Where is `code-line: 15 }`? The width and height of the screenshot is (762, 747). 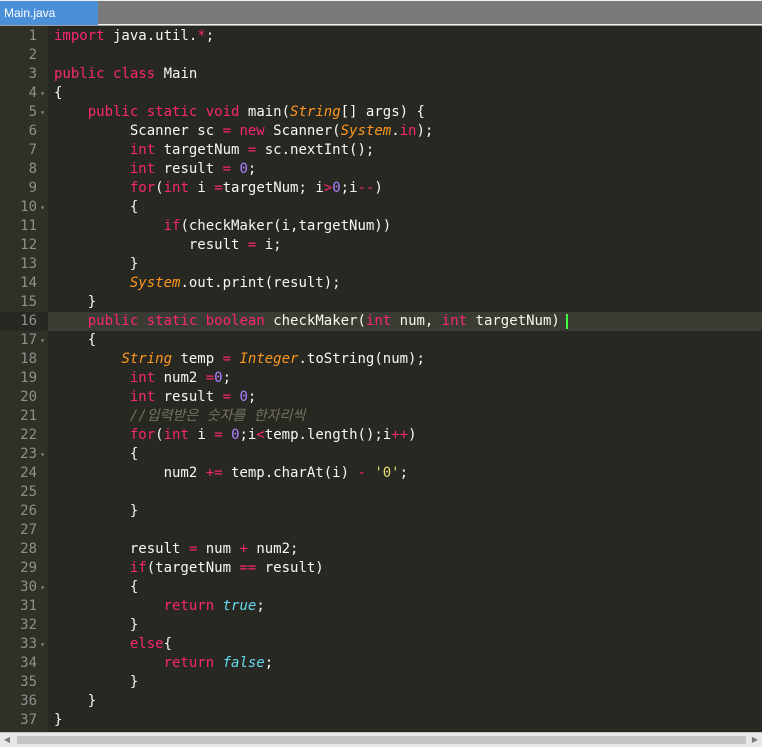
code-line: 15 } is located at coordinates (381, 302).